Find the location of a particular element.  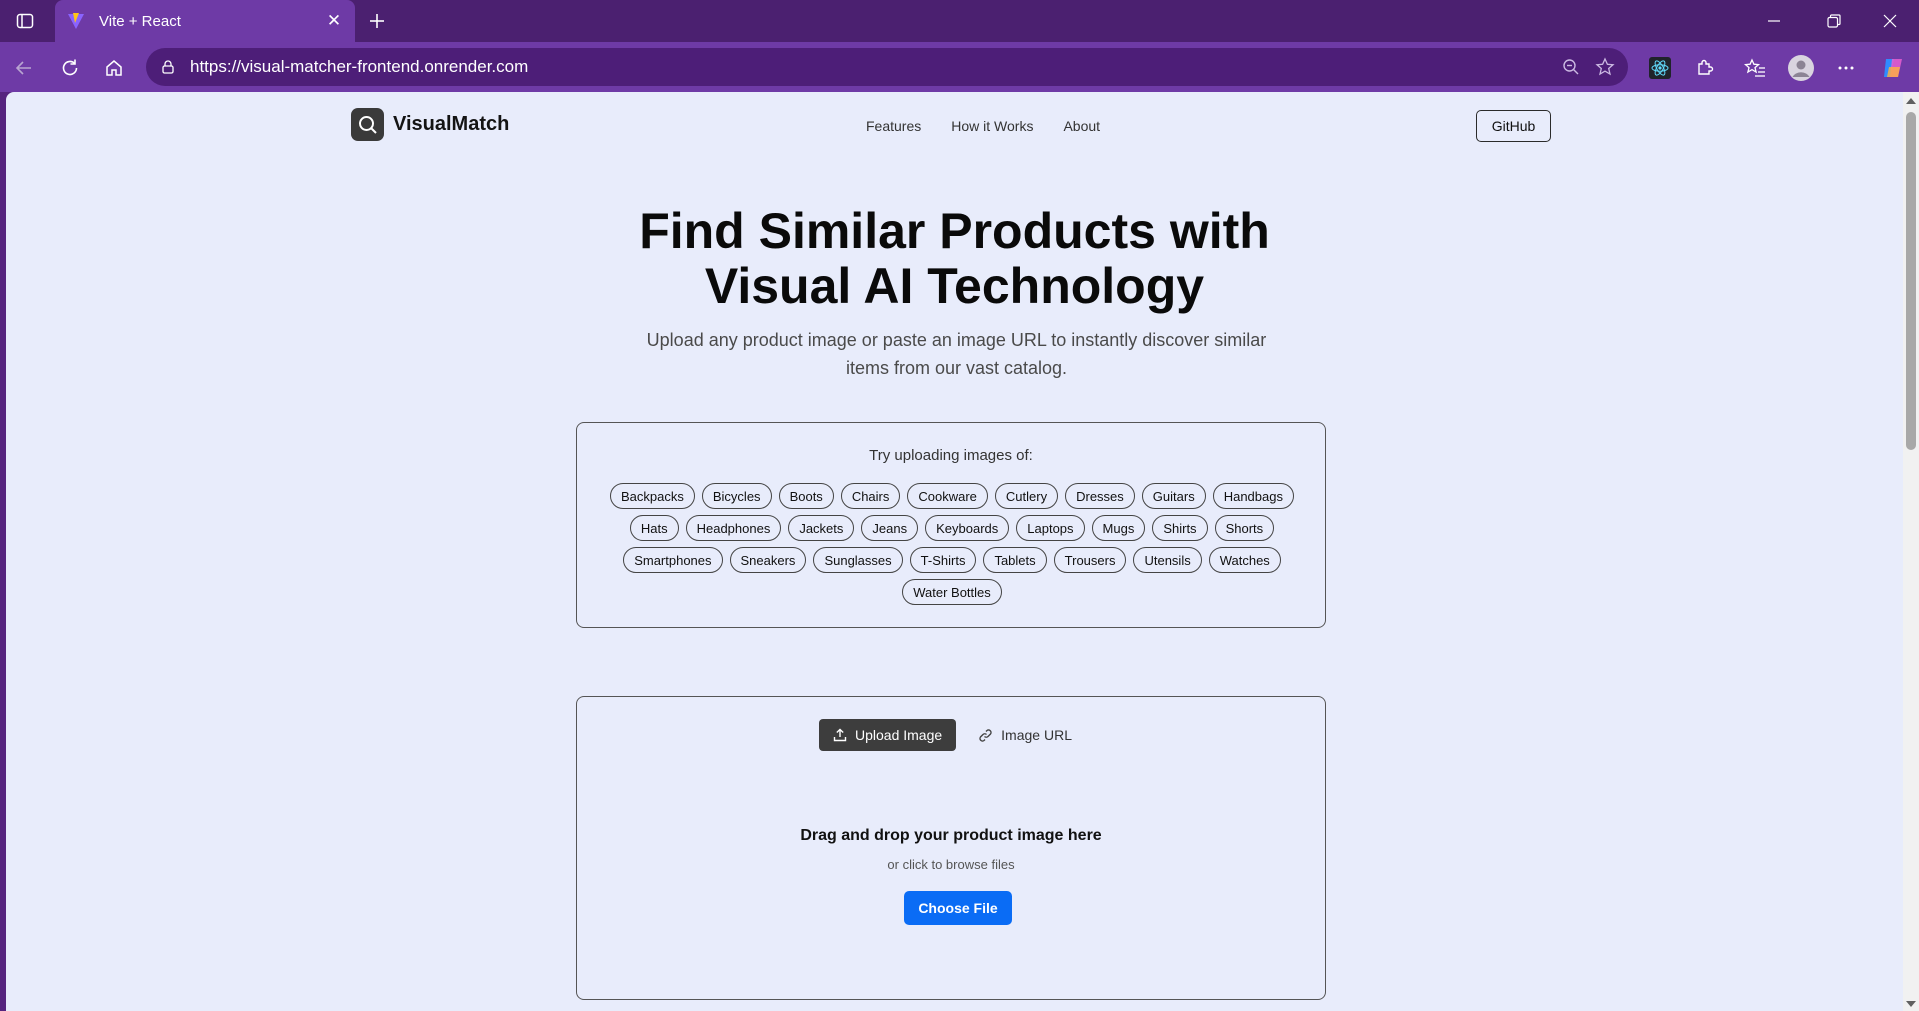

dropzone-subtitle: or click to browse files is located at coordinates (951, 864).